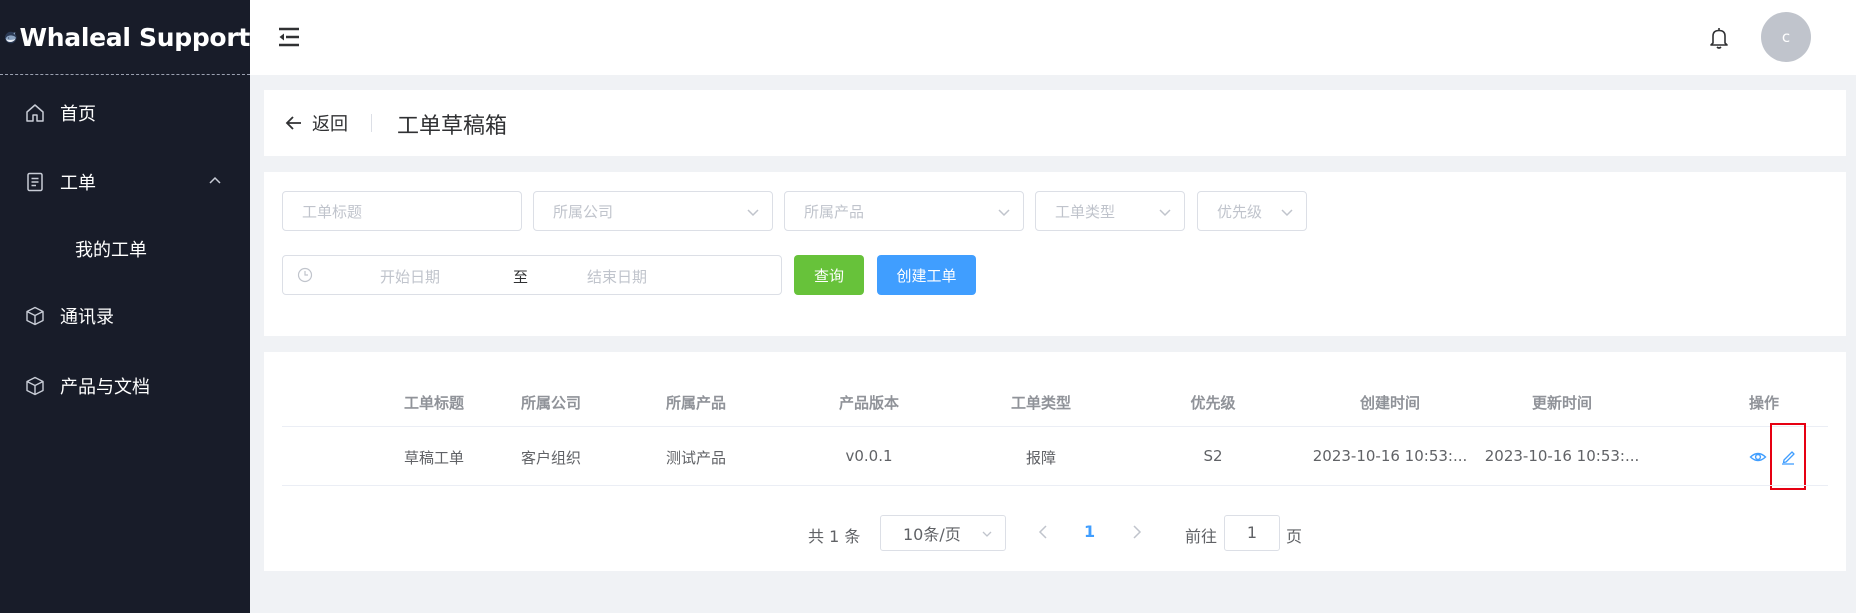  I want to click on sidebar-item-home: 首页, so click(125, 113).